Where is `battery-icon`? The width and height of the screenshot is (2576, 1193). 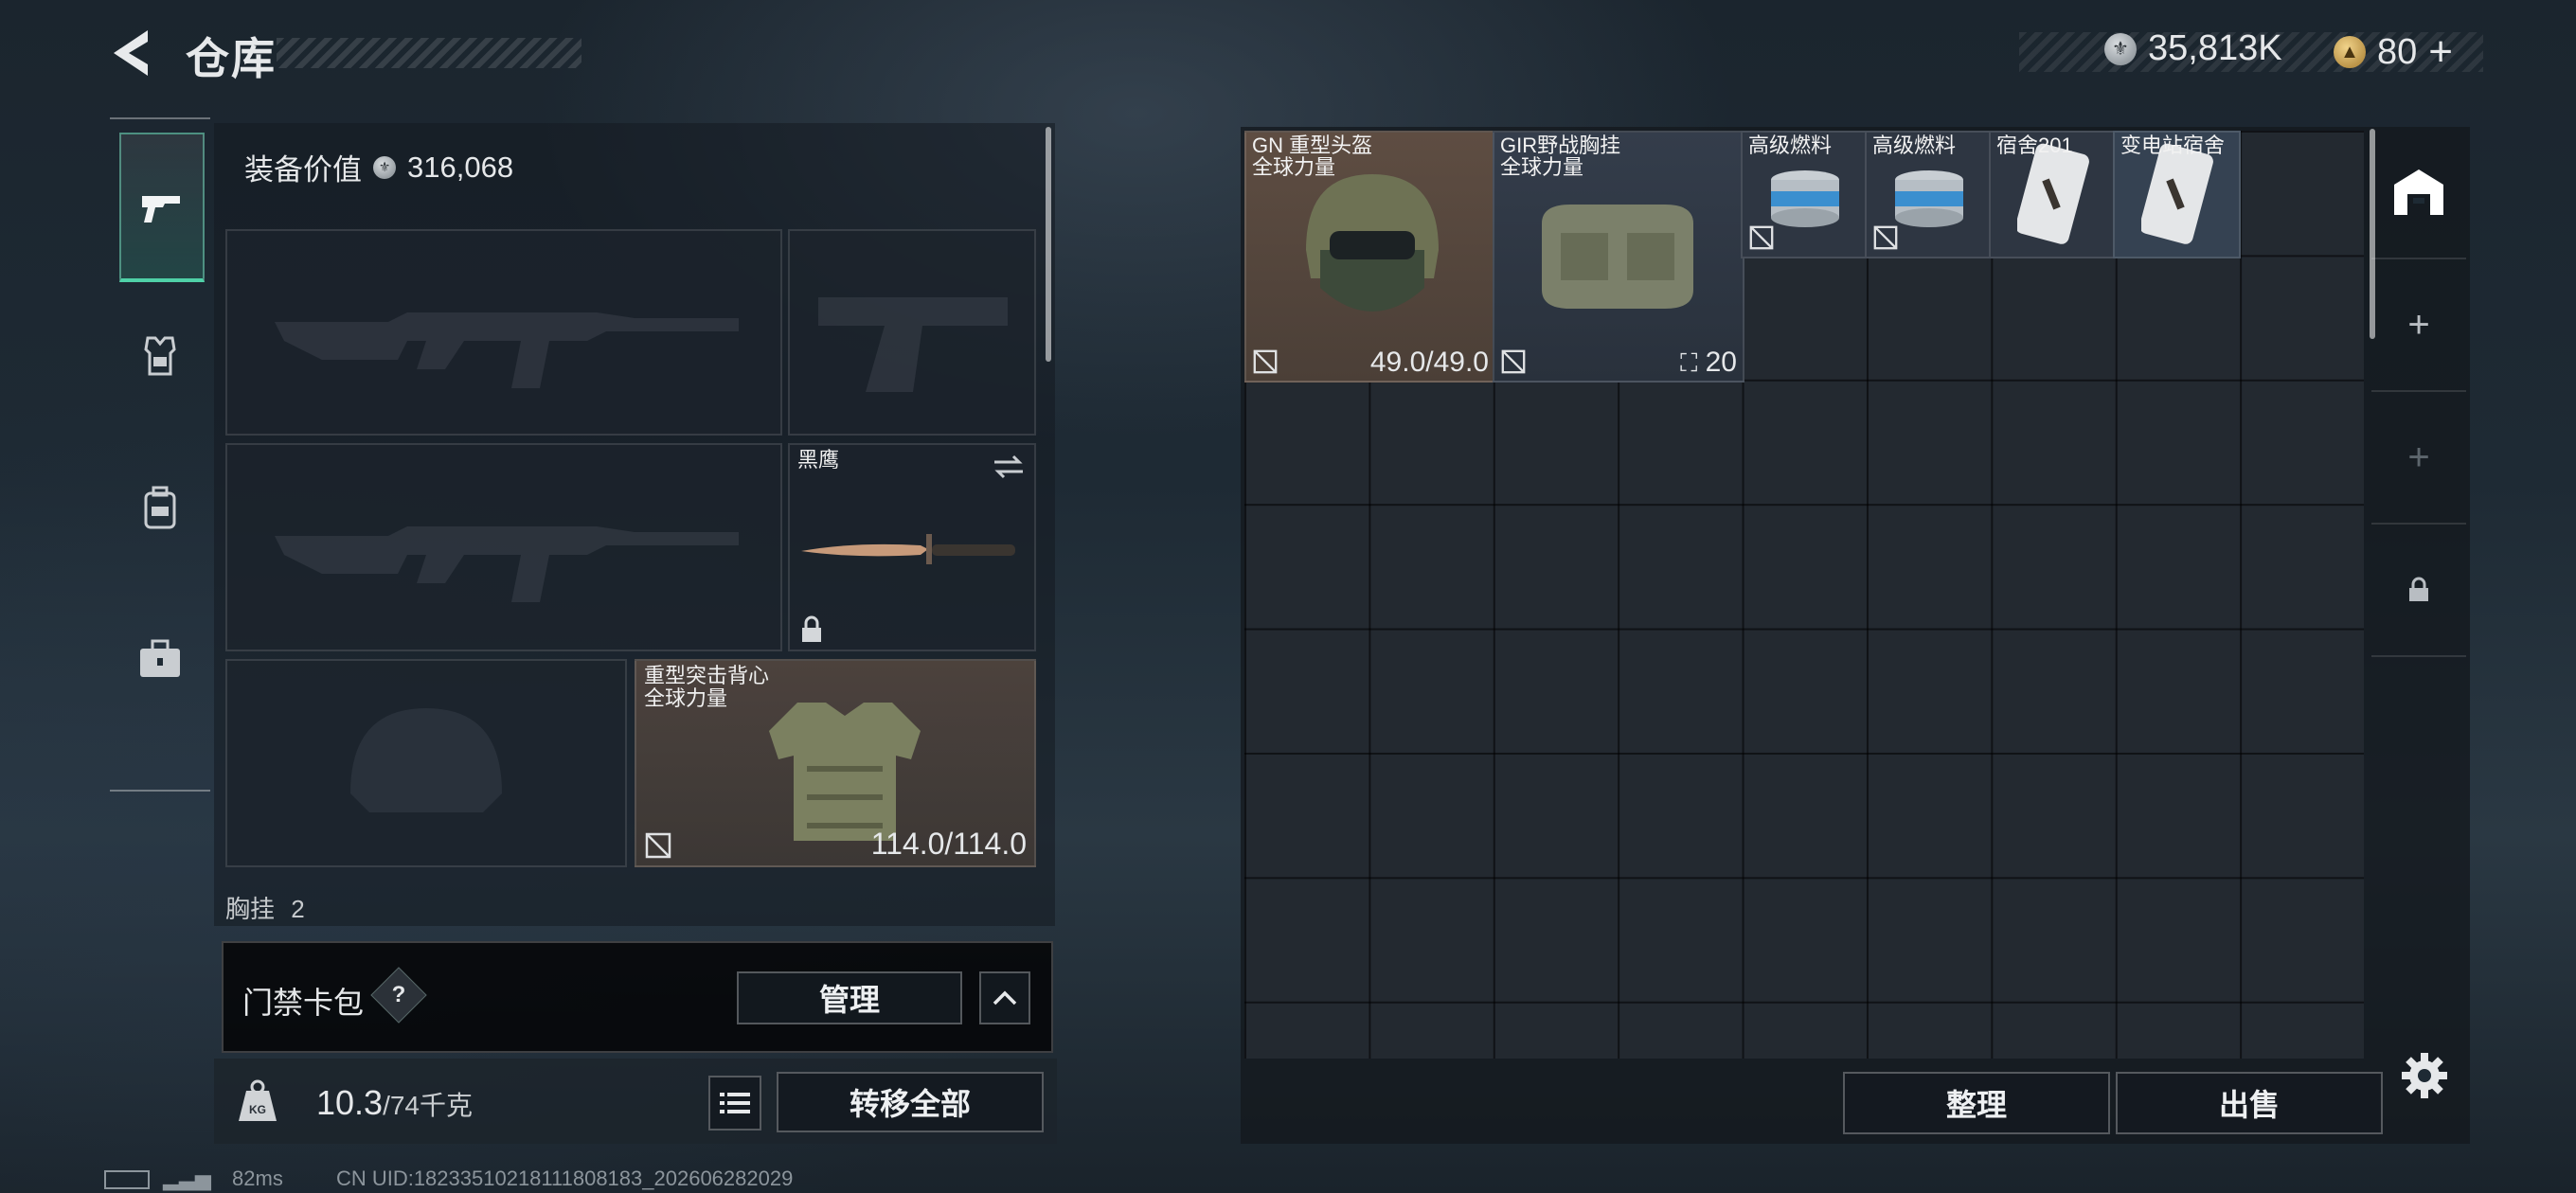 battery-icon is located at coordinates (127, 1180).